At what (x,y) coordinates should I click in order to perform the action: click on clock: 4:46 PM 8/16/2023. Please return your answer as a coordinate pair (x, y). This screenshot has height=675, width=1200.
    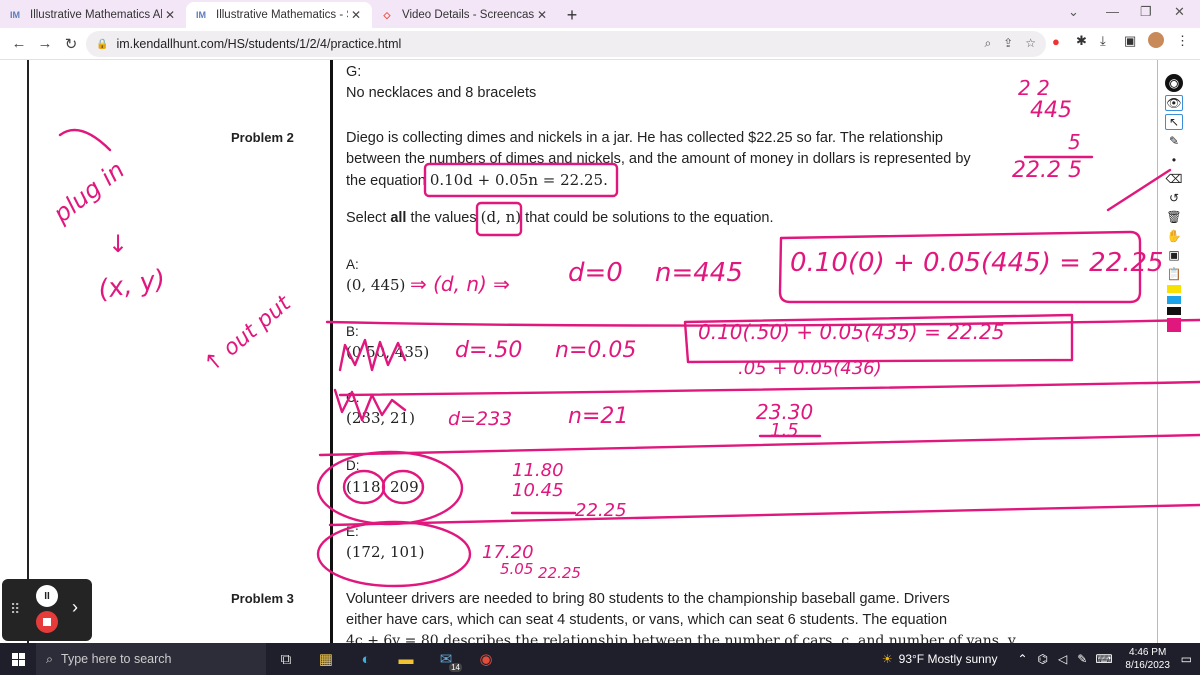
    Looking at the image, I should click on (1148, 659).